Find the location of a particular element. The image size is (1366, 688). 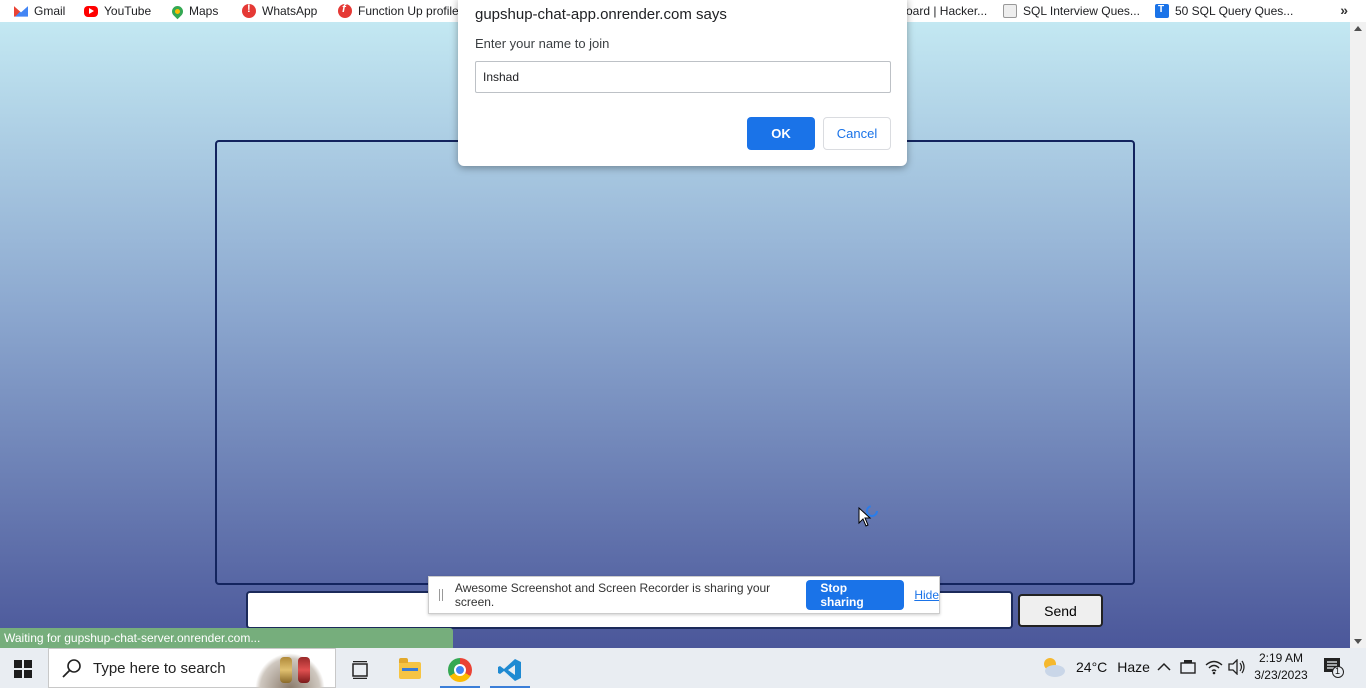

clock-date: 3/23/2023 is located at coordinates (1281, 675).